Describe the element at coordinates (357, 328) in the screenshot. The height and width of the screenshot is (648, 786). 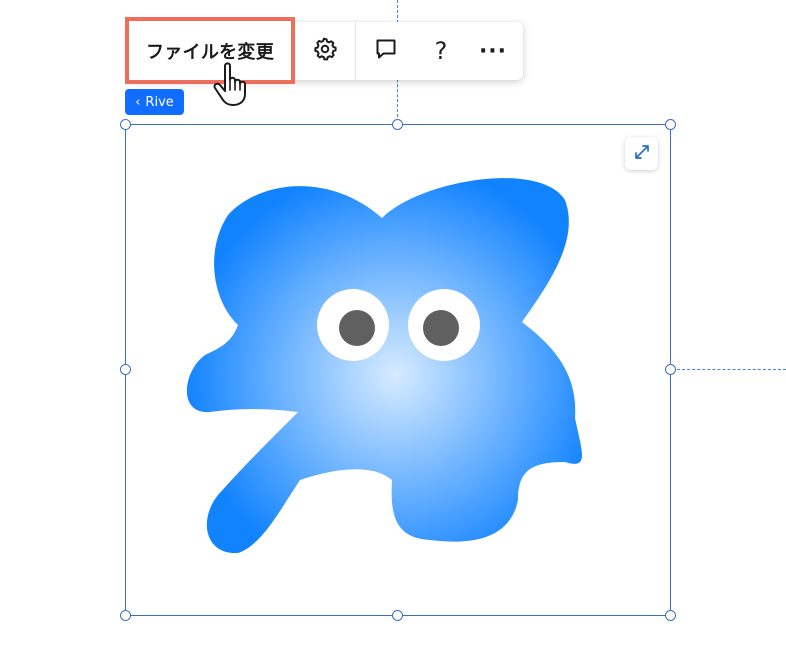
I see `left-pupil` at that location.